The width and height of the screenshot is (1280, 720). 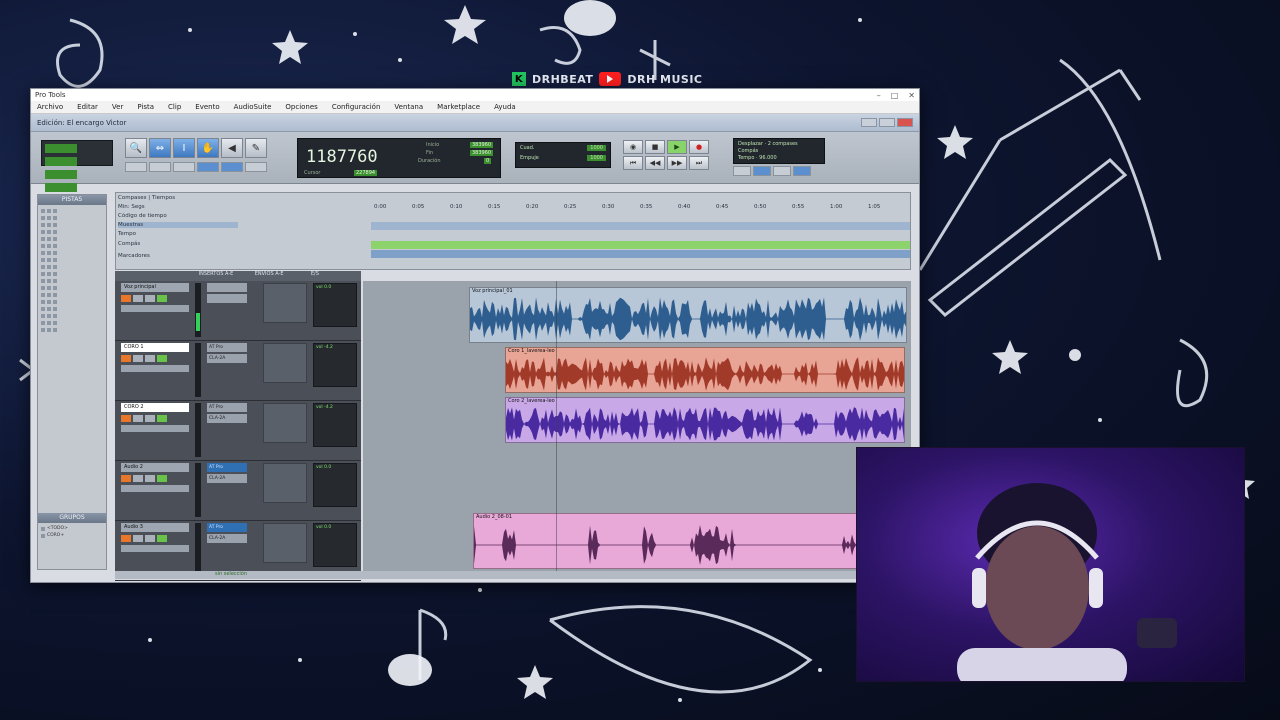 What do you see at coordinates (705, 370) in the screenshot?
I see `coro1-clip: Coro 1_laverea-leo` at bounding box center [705, 370].